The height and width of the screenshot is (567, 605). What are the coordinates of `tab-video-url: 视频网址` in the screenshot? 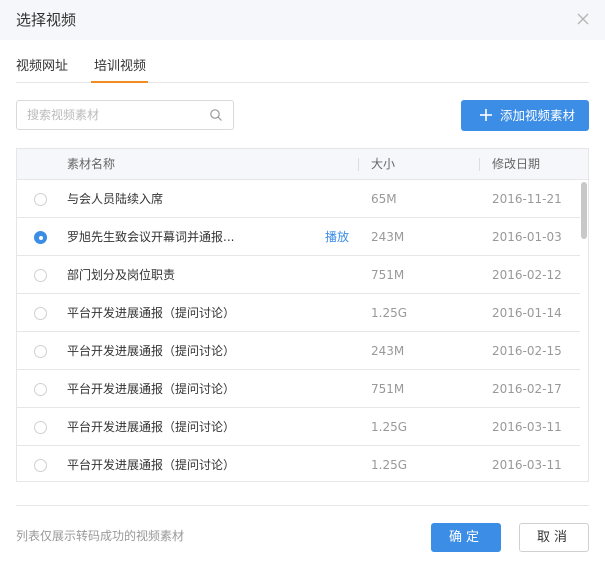 It's located at (42, 67).